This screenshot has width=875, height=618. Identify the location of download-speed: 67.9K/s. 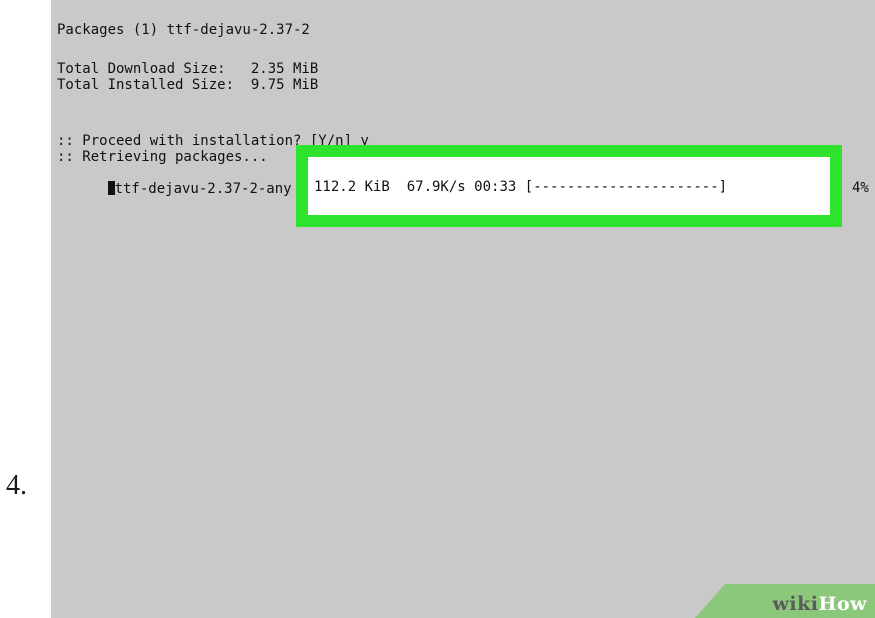
(436, 187).